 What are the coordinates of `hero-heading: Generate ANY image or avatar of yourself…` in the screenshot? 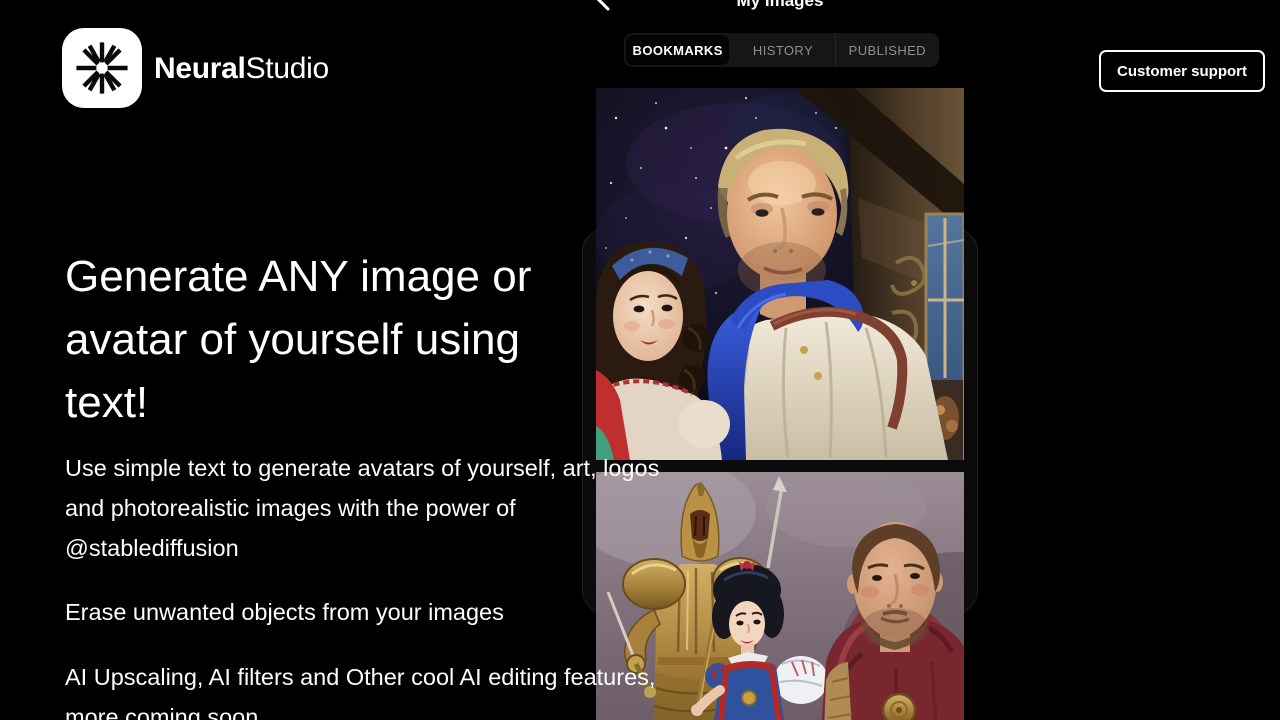 It's located at (298, 339).